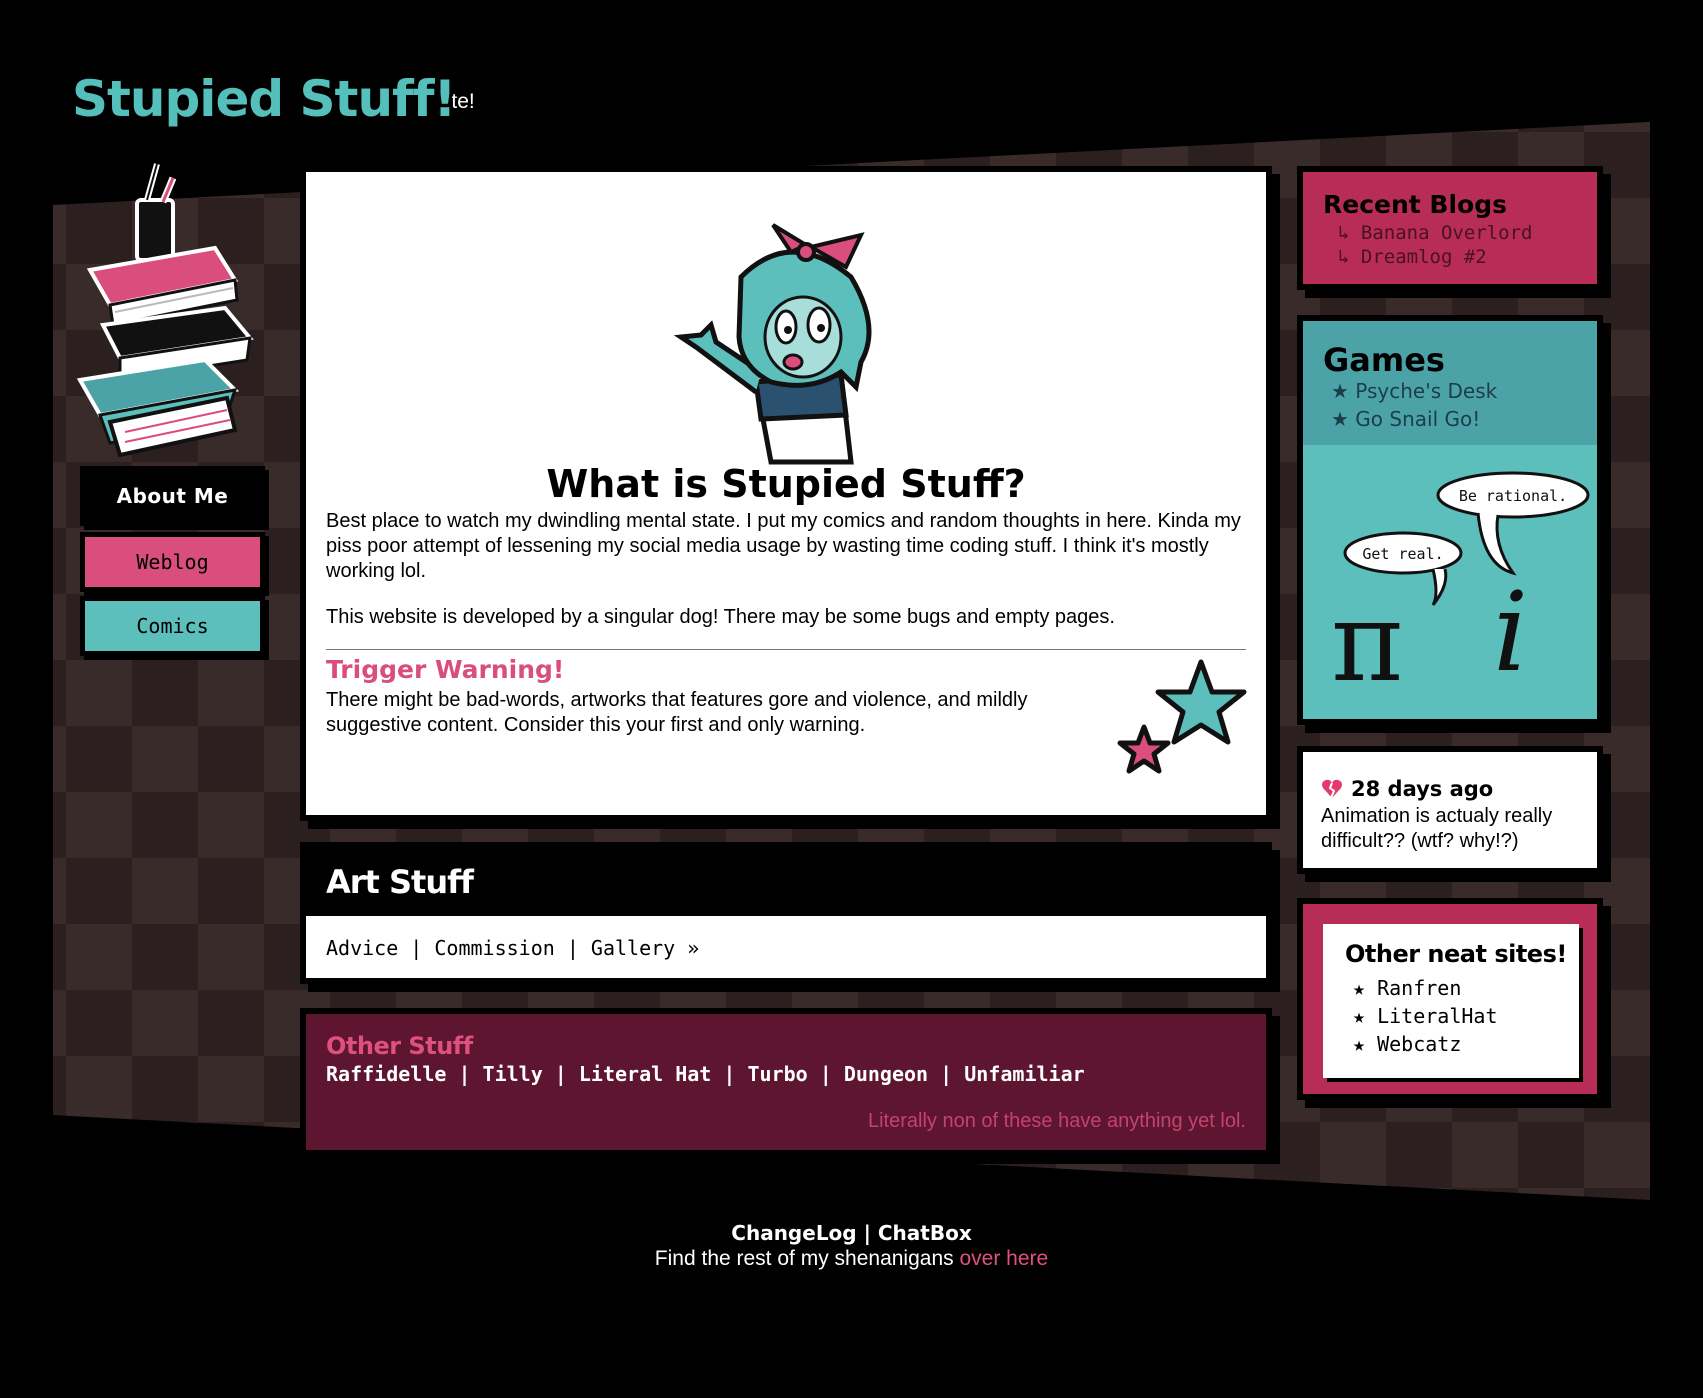 The width and height of the screenshot is (1703, 1398). What do you see at coordinates (1402, 554) in the screenshot?
I see `bubble-get-real: Get real.` at bounding box center [1402, 554].